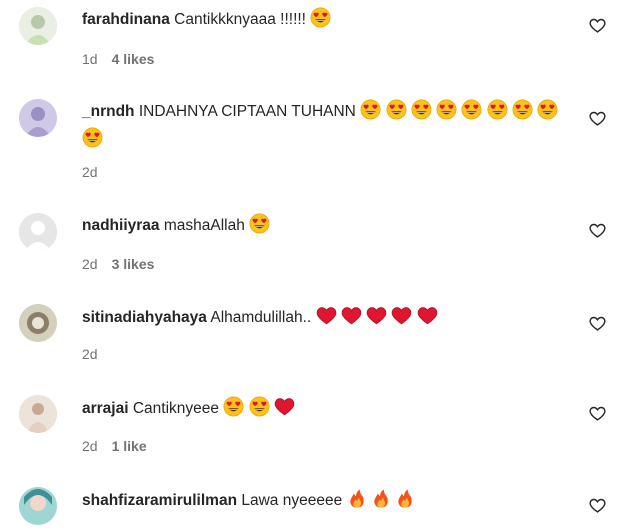 The width and height of the screenshot is (623, 530). I want to click on comment-text: Cantikkknyaaa !!!!!!, so click(240, 19).